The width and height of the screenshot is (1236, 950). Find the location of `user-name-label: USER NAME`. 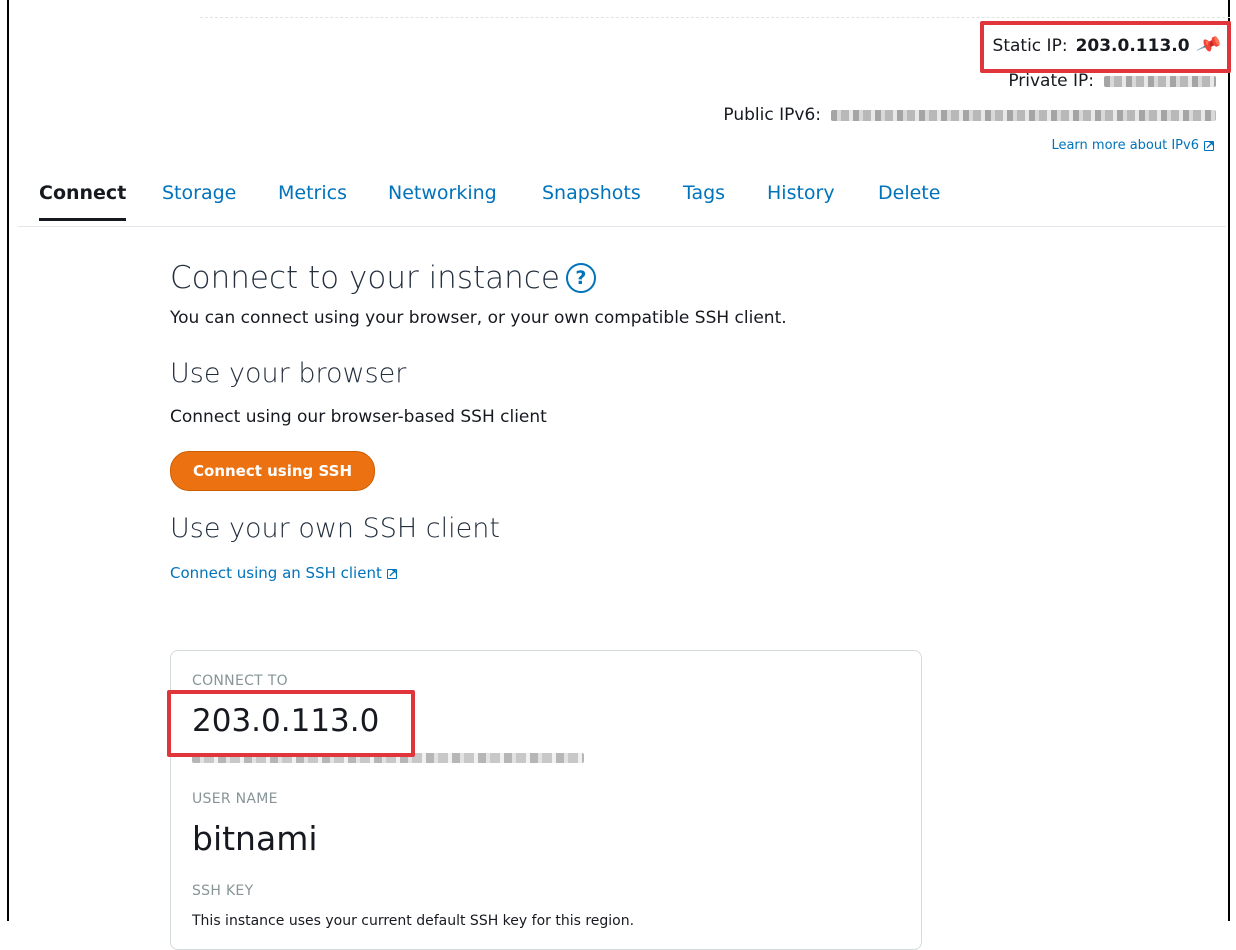

user-name-label: USER NAME is located at coordinates (235, 799).